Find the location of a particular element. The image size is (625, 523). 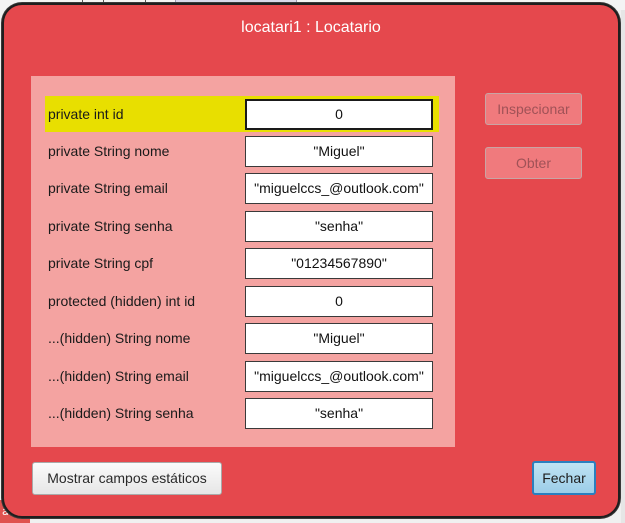

field-row: private int id 0 is located at coordinates (242, 114).